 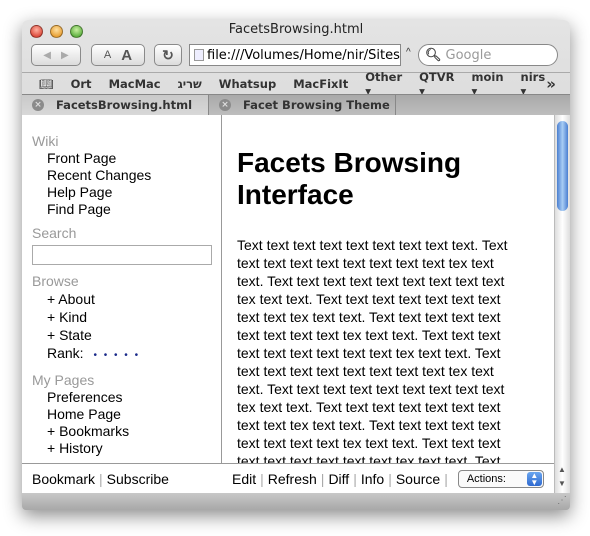 I want to click on actions-select: Actions: ▲ ▼, so click(x=500, y=478).